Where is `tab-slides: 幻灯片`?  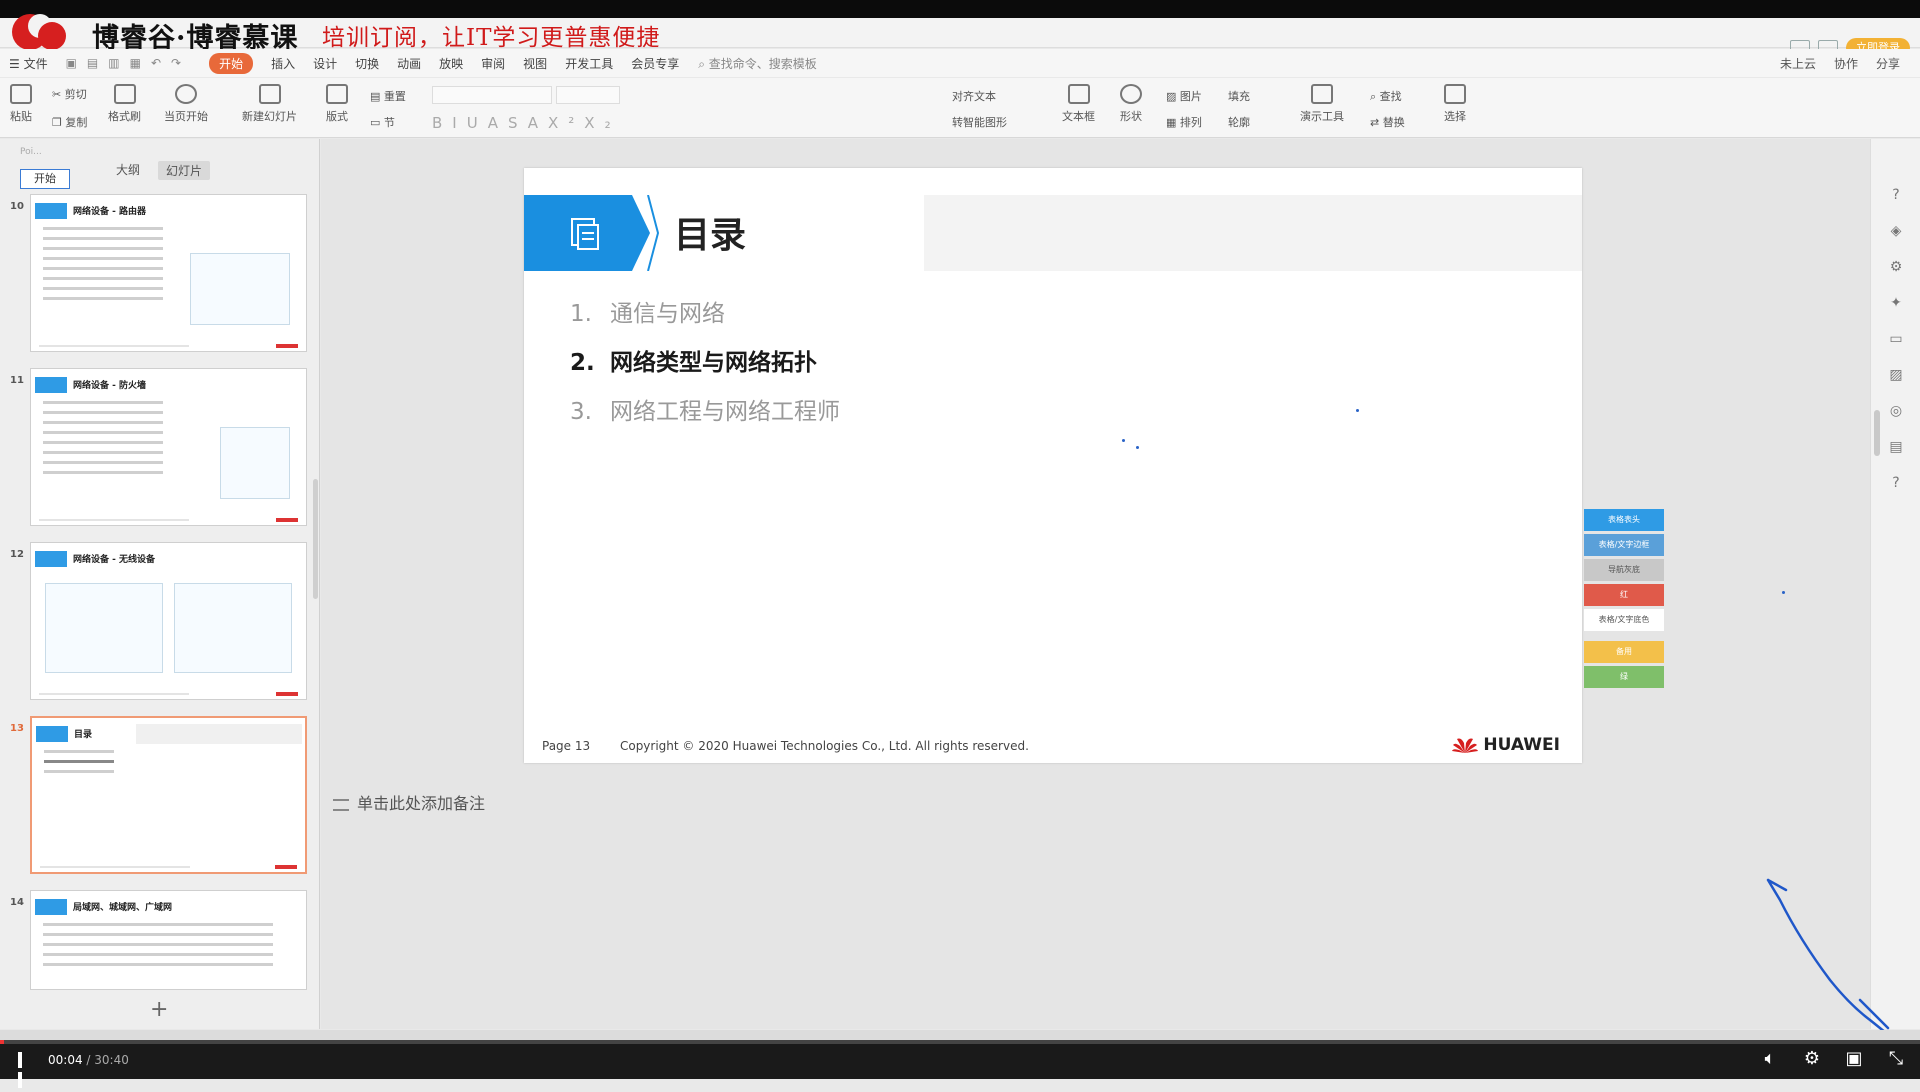 tab-slides: 幻灯片 is located at coordinates (184, 170).